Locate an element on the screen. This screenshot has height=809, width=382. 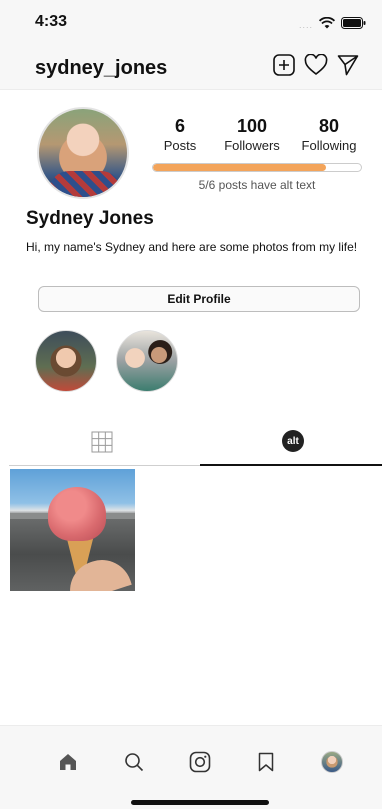
alt-text-caption: 5/6 posts have alt text is located at coordinates (257, 185).